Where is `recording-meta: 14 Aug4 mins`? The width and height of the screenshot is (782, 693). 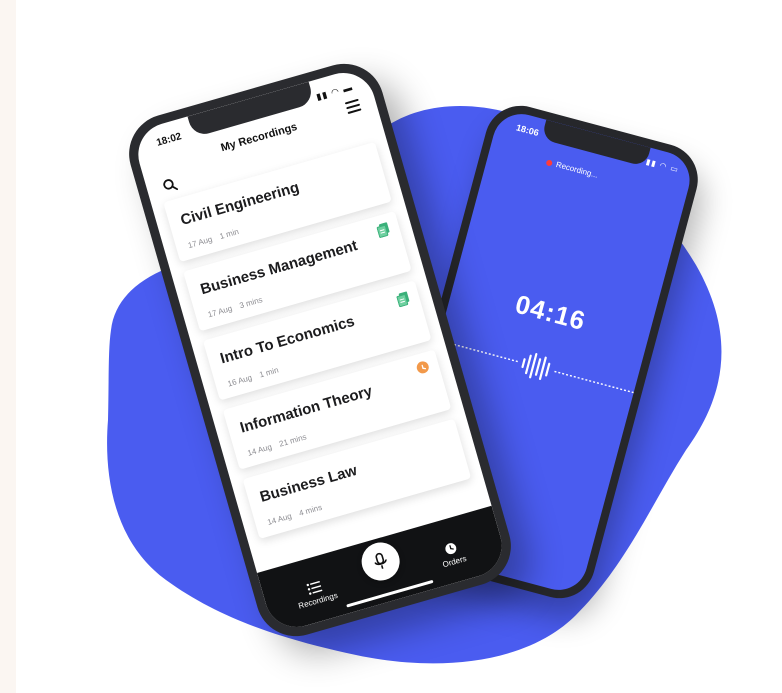
recording-meta: 14 Aug4 mins is located at coordinates (294, 515).